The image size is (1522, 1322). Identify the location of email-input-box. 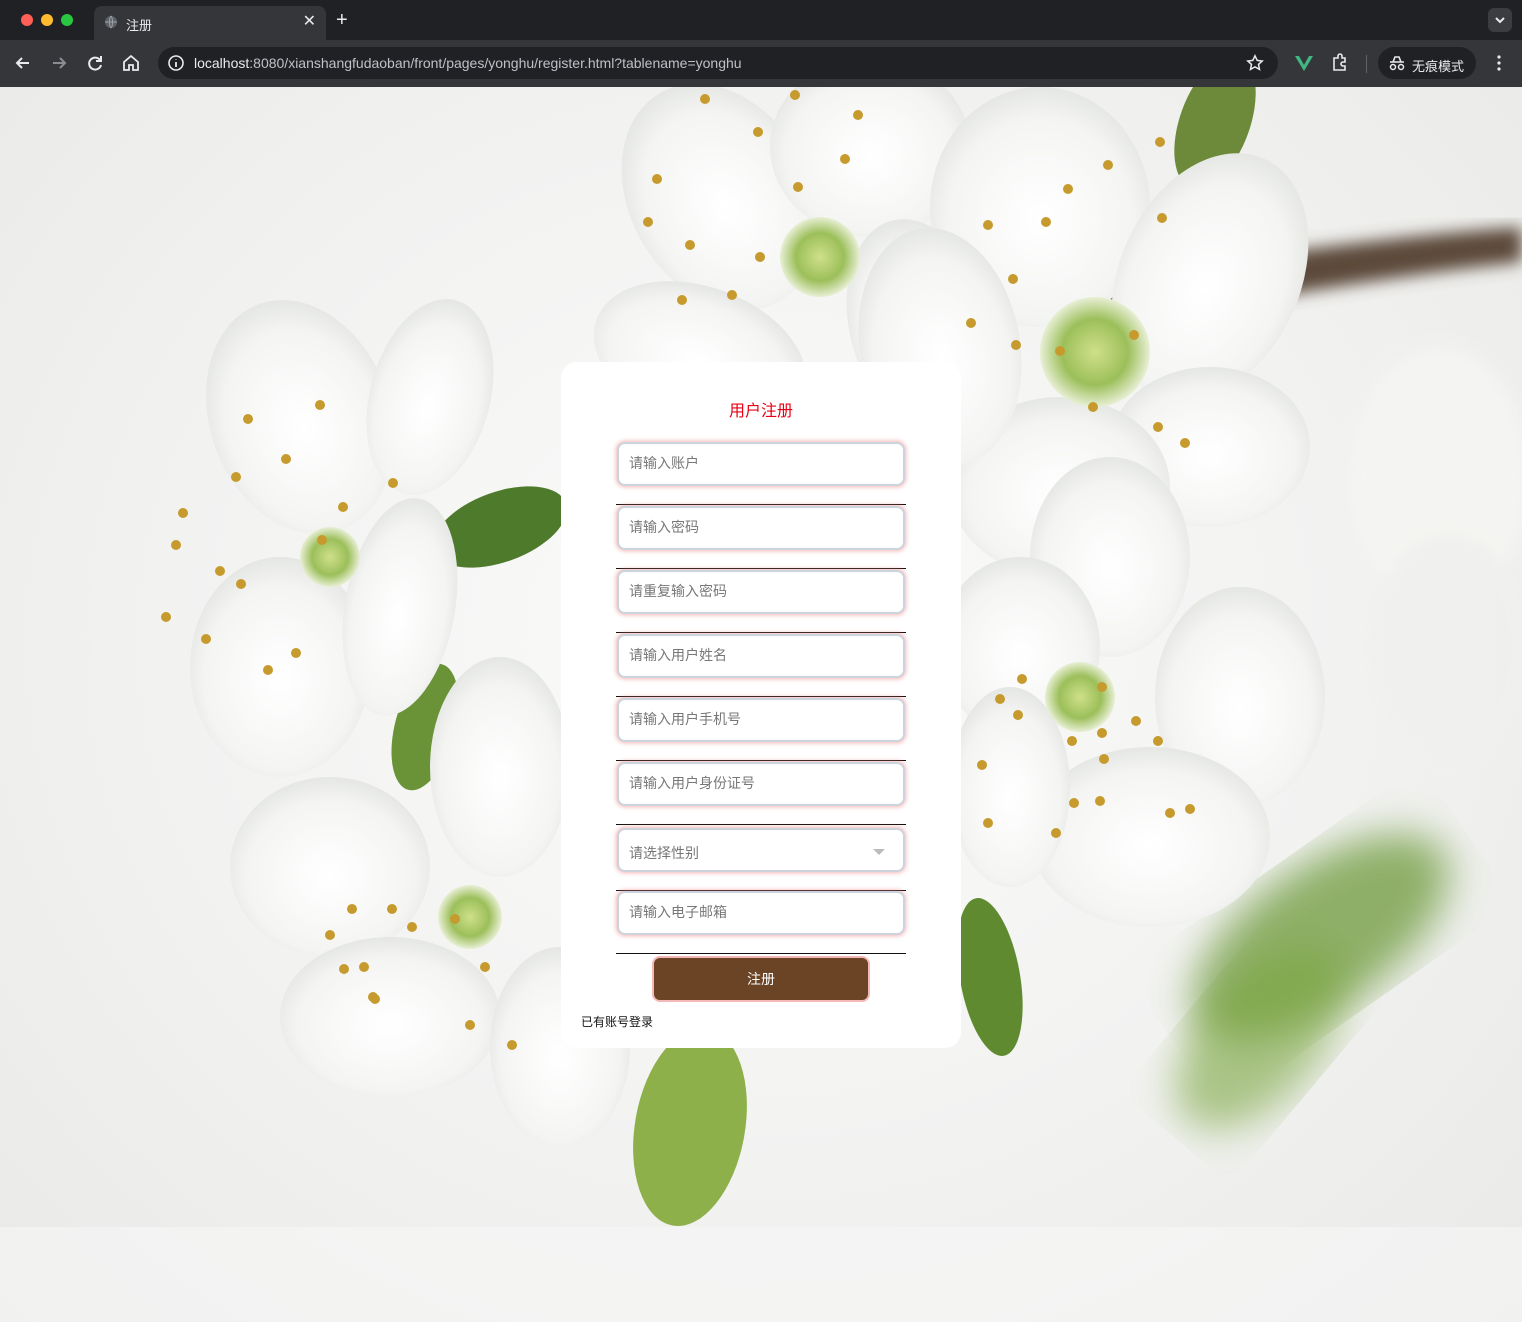
(761, 913).